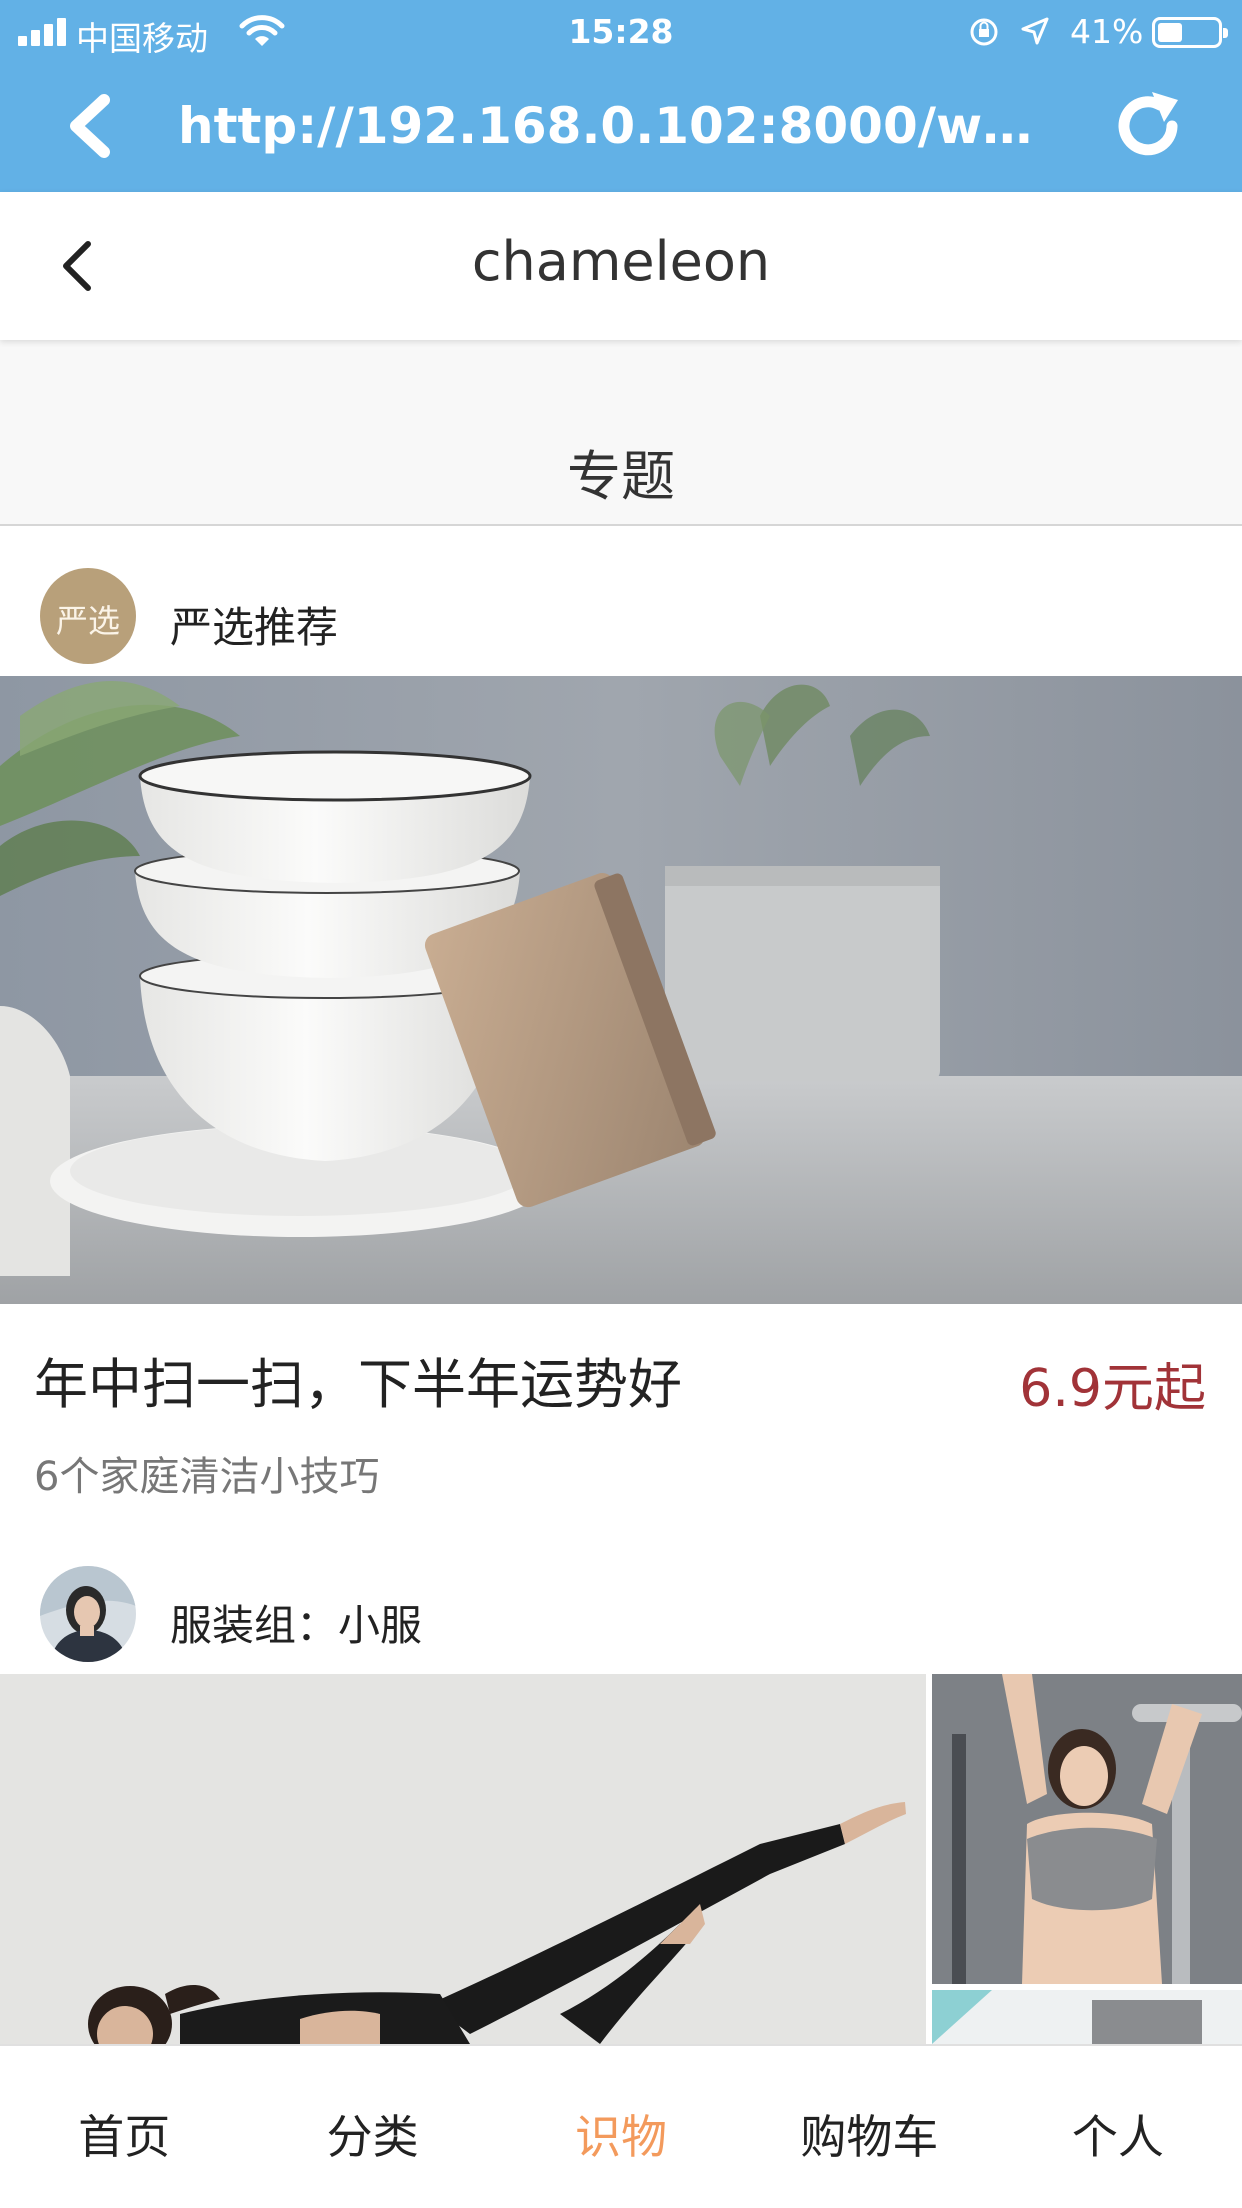 The image size is (1242, 2208). Describe the element at coordinates (621, 476) in the screenshot. I see `section-title: 专题` at that location.